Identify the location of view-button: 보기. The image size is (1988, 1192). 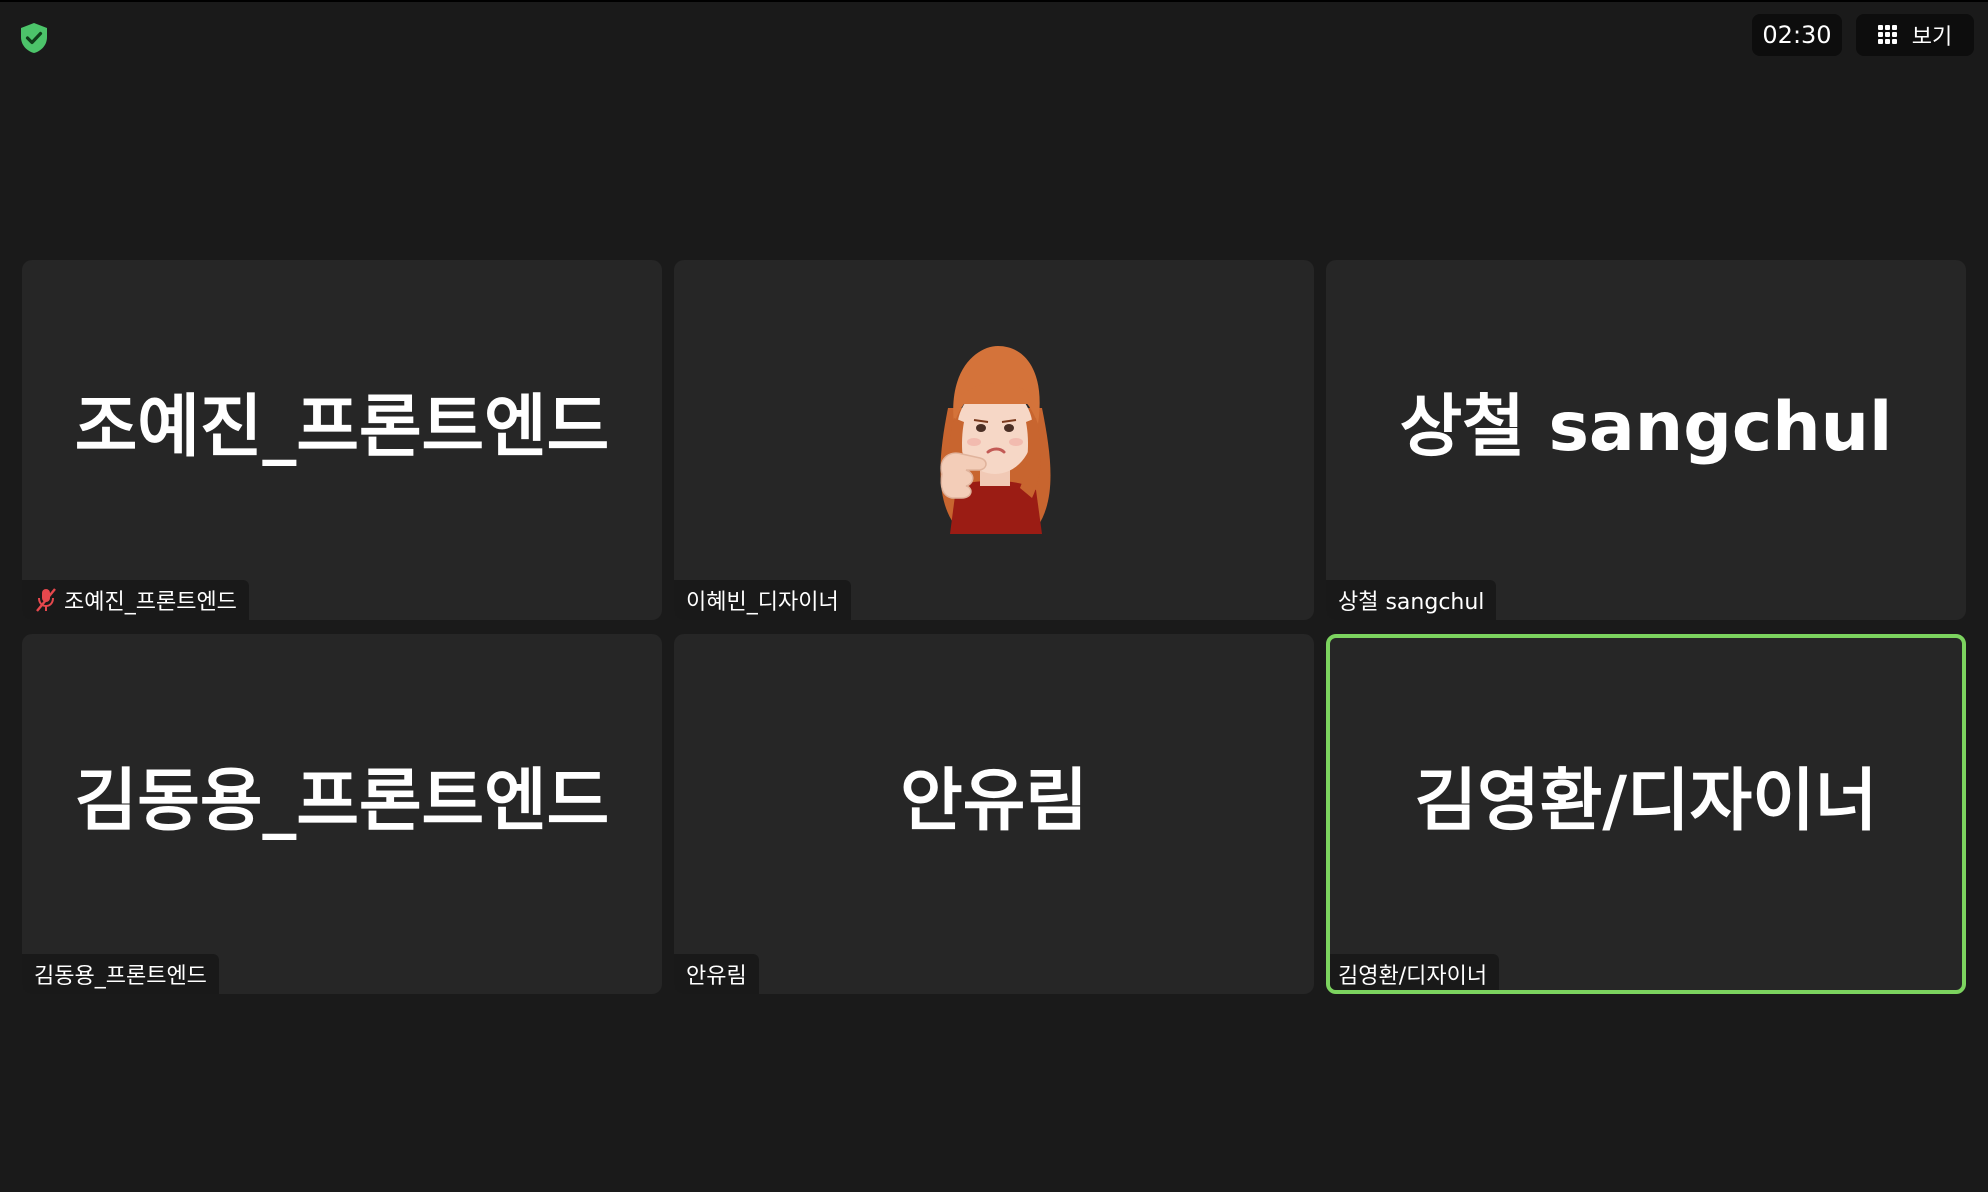
(1915, 35).